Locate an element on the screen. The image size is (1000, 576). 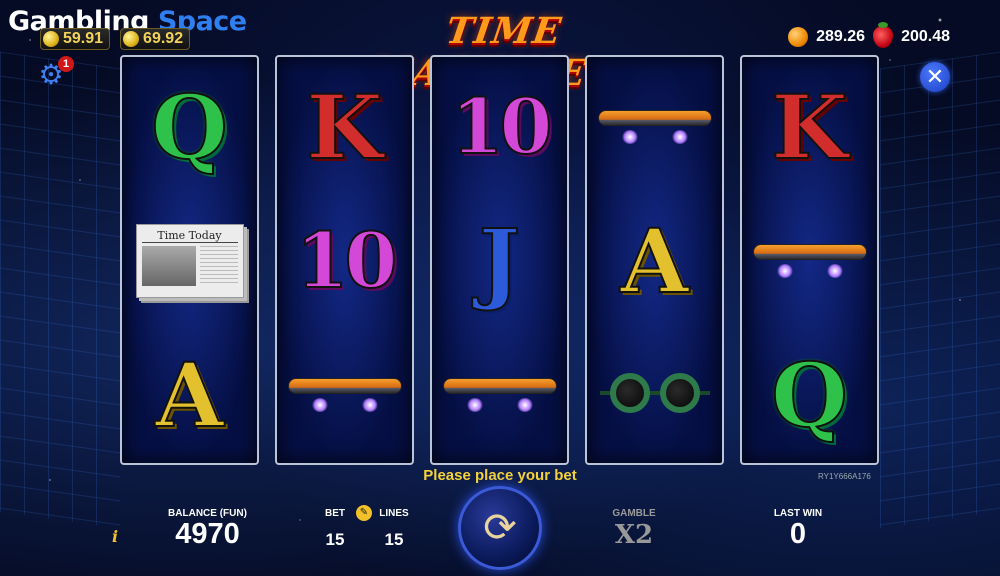
reel-cell: Time Today is located at coordinates (189, 261).